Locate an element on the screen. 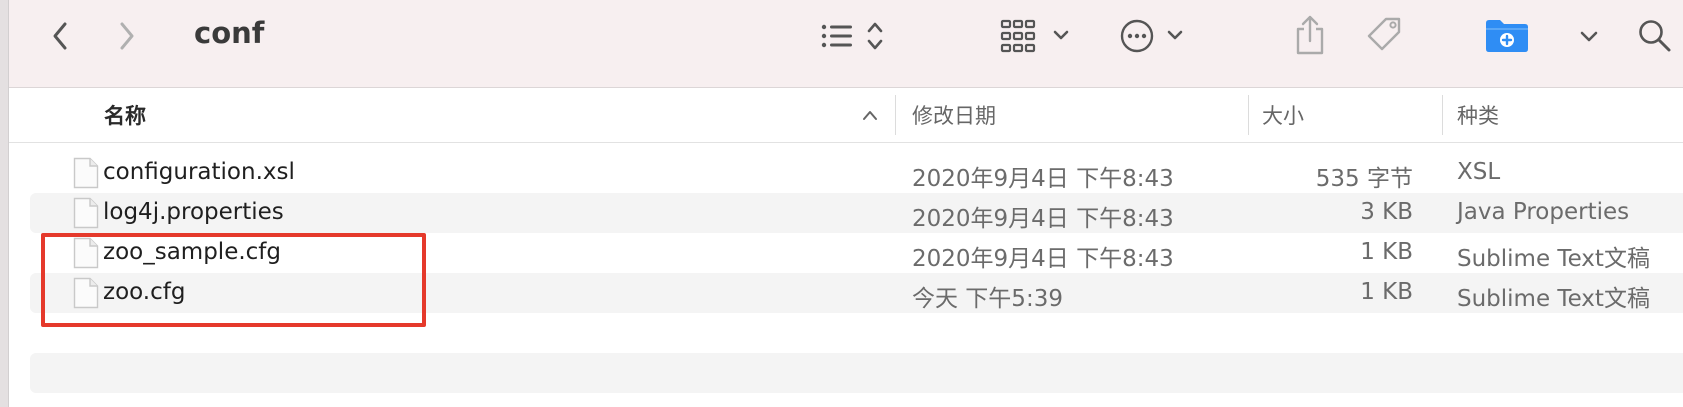 This screenshot has width=1683, height=407. grid-group-icon is located at coordinates (1034, 36).